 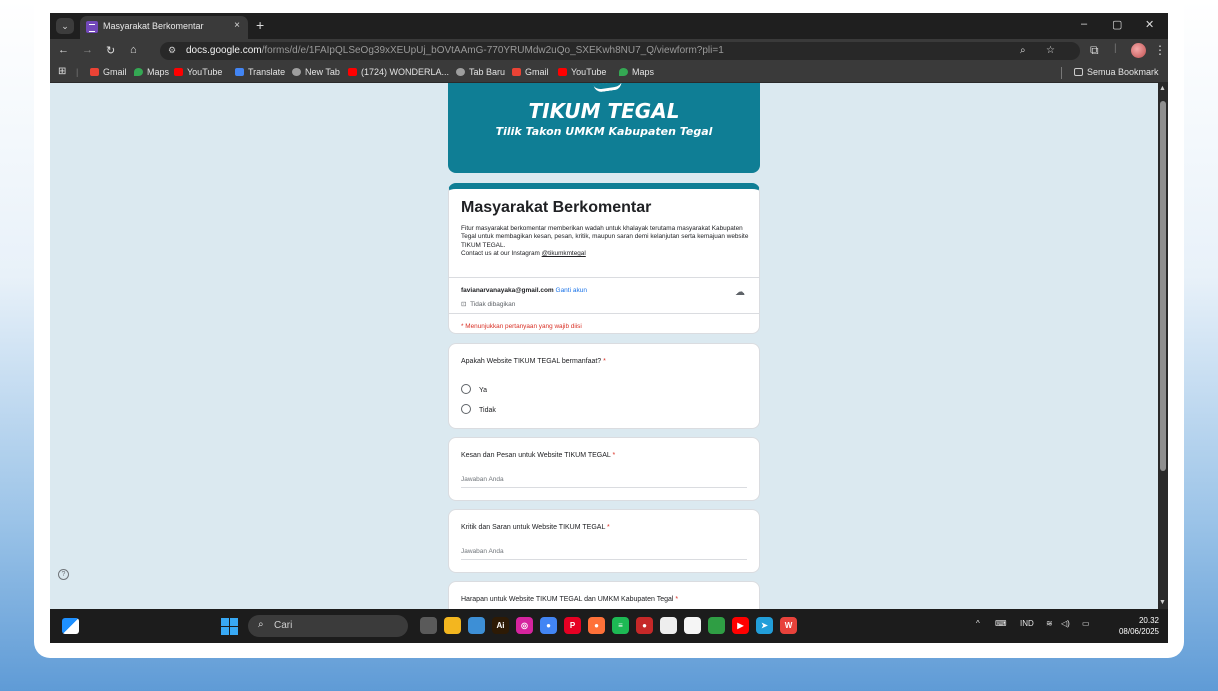 What do you see at coordinates (63, 574) in the screenshot?
I see `help-icon: ?` at bounding box center [63, 574].